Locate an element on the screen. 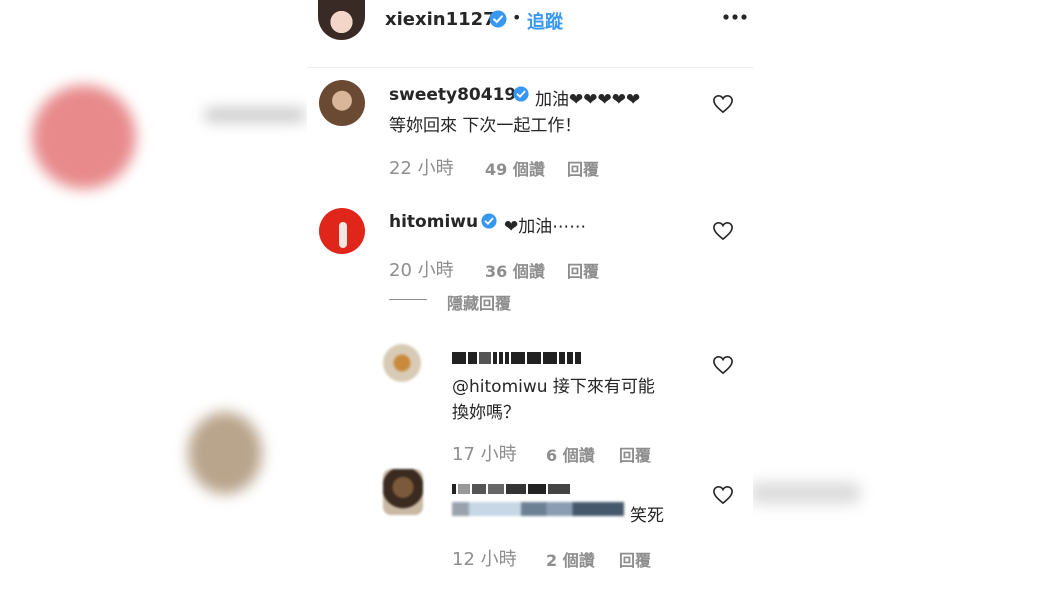  reply-text: @hitomiwu 接下來有可能 is located at coordinates (553, 384).